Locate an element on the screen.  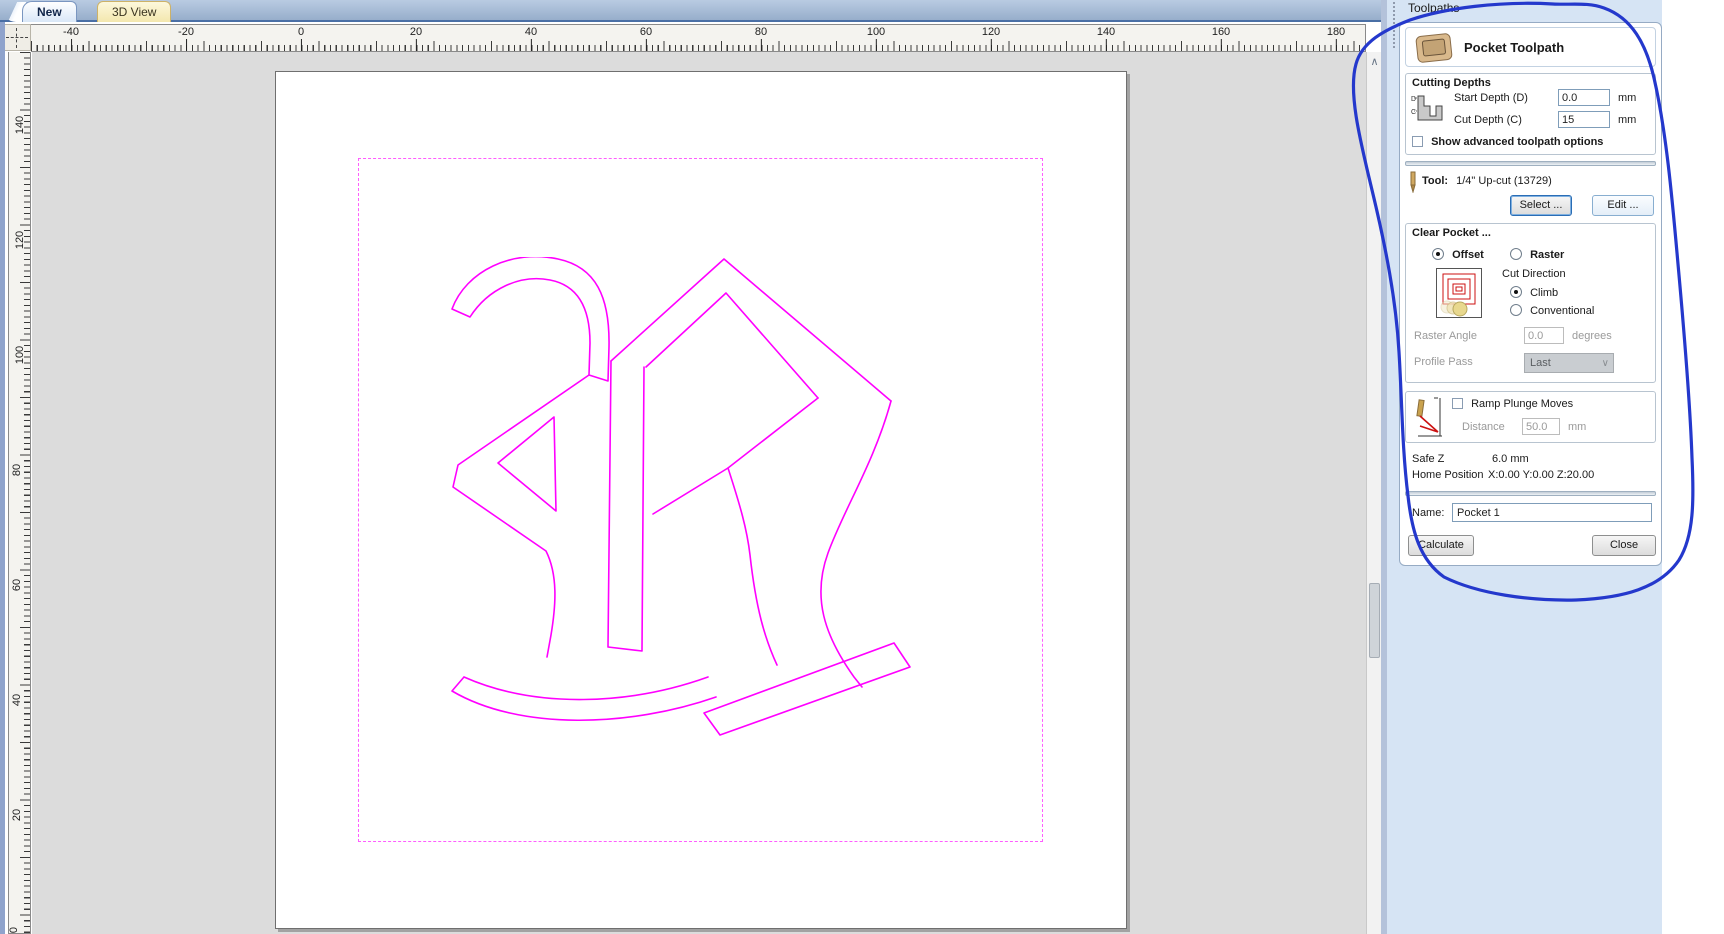
ruler-number: 160 is located at coordinates (1221, 38).